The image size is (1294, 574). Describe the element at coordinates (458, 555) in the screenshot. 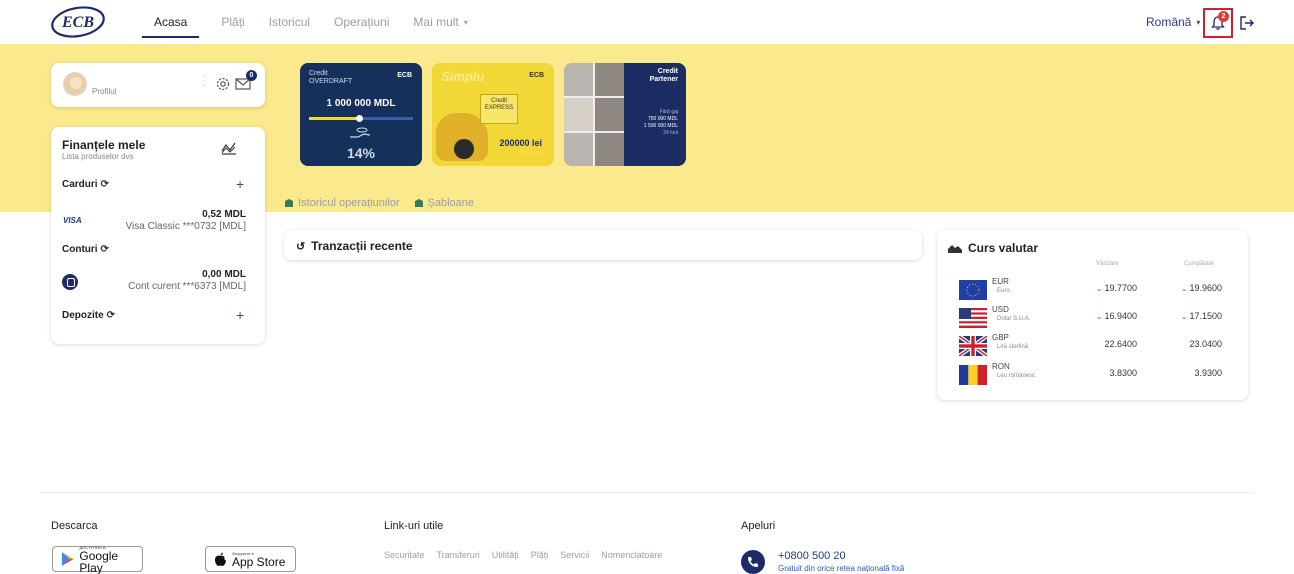

I see `footer-link-transferuri: Transferuri` at that location.